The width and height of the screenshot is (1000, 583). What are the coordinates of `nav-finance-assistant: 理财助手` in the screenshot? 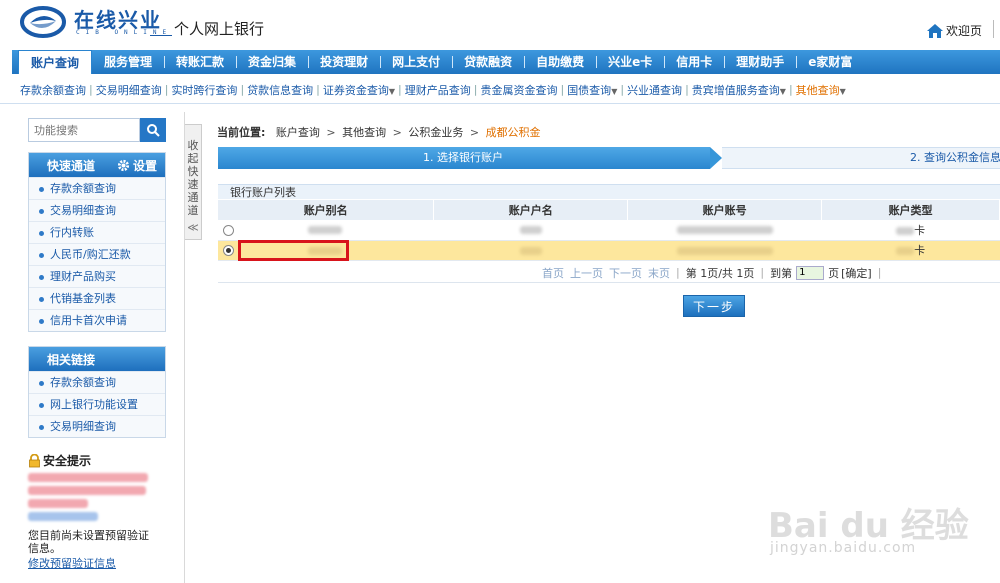 It's located at (760, 62).